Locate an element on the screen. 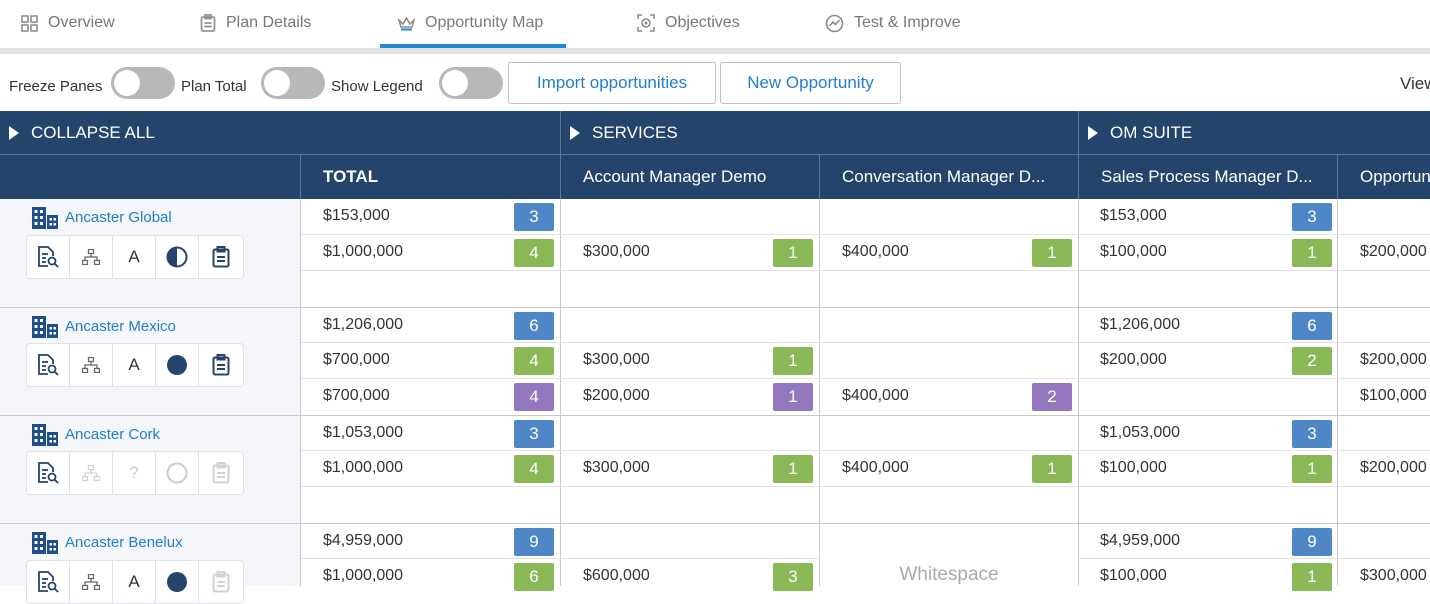 This screenshot has height=604, width=1430. empty-circle-button is located at coordinates (177, 473).